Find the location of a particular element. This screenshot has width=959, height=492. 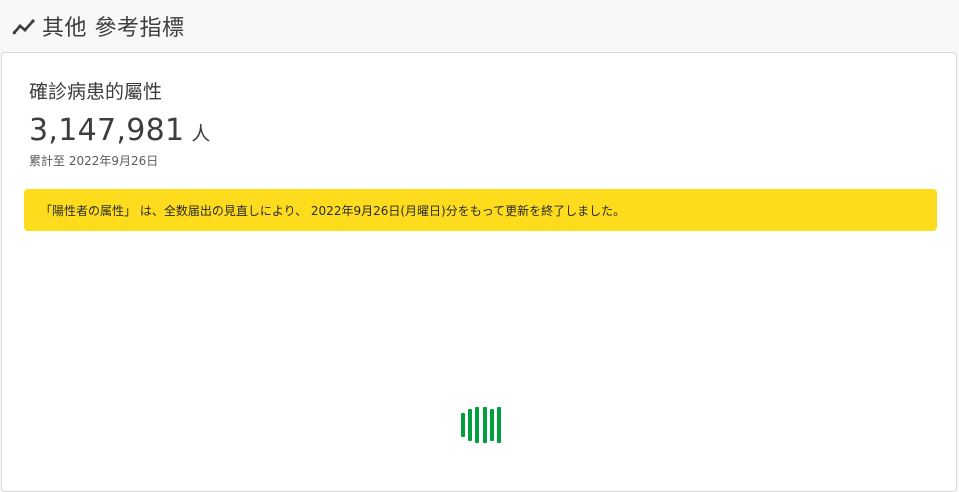

section-title: 其他 參考指標 is located at coordinates (113, 28).